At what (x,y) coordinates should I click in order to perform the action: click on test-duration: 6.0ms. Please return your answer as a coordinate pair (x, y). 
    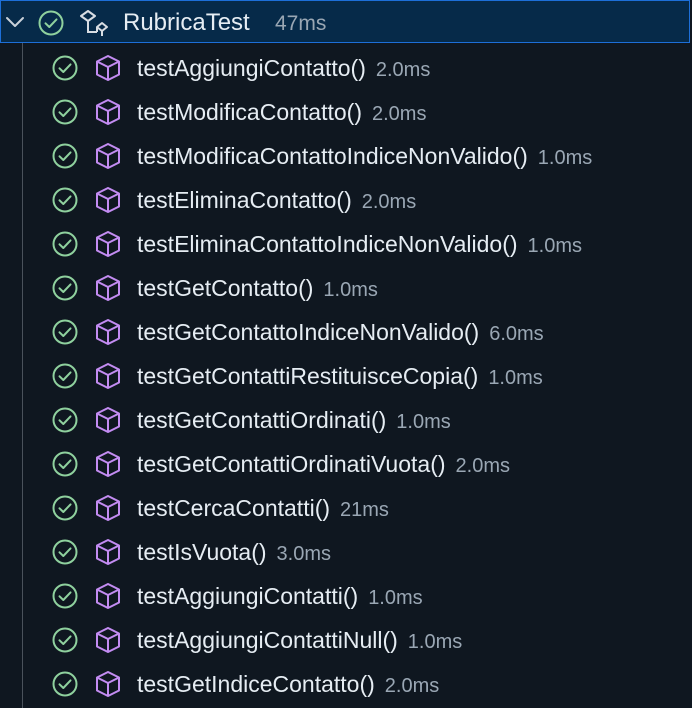
    Looking at the image, I should click on (516, 334).